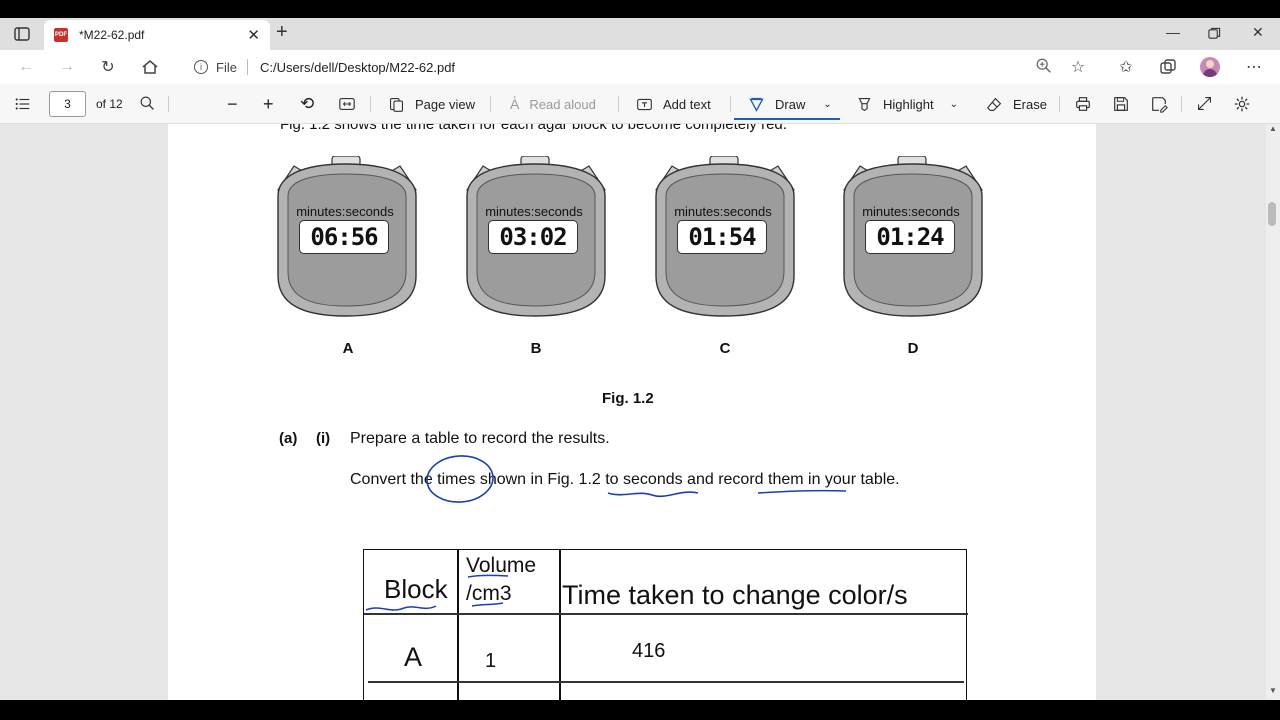  What do you see at coordinates (268, 104) in the screenshot?
I see `zoom-in-icon: +` at bounding box center [268, 104].